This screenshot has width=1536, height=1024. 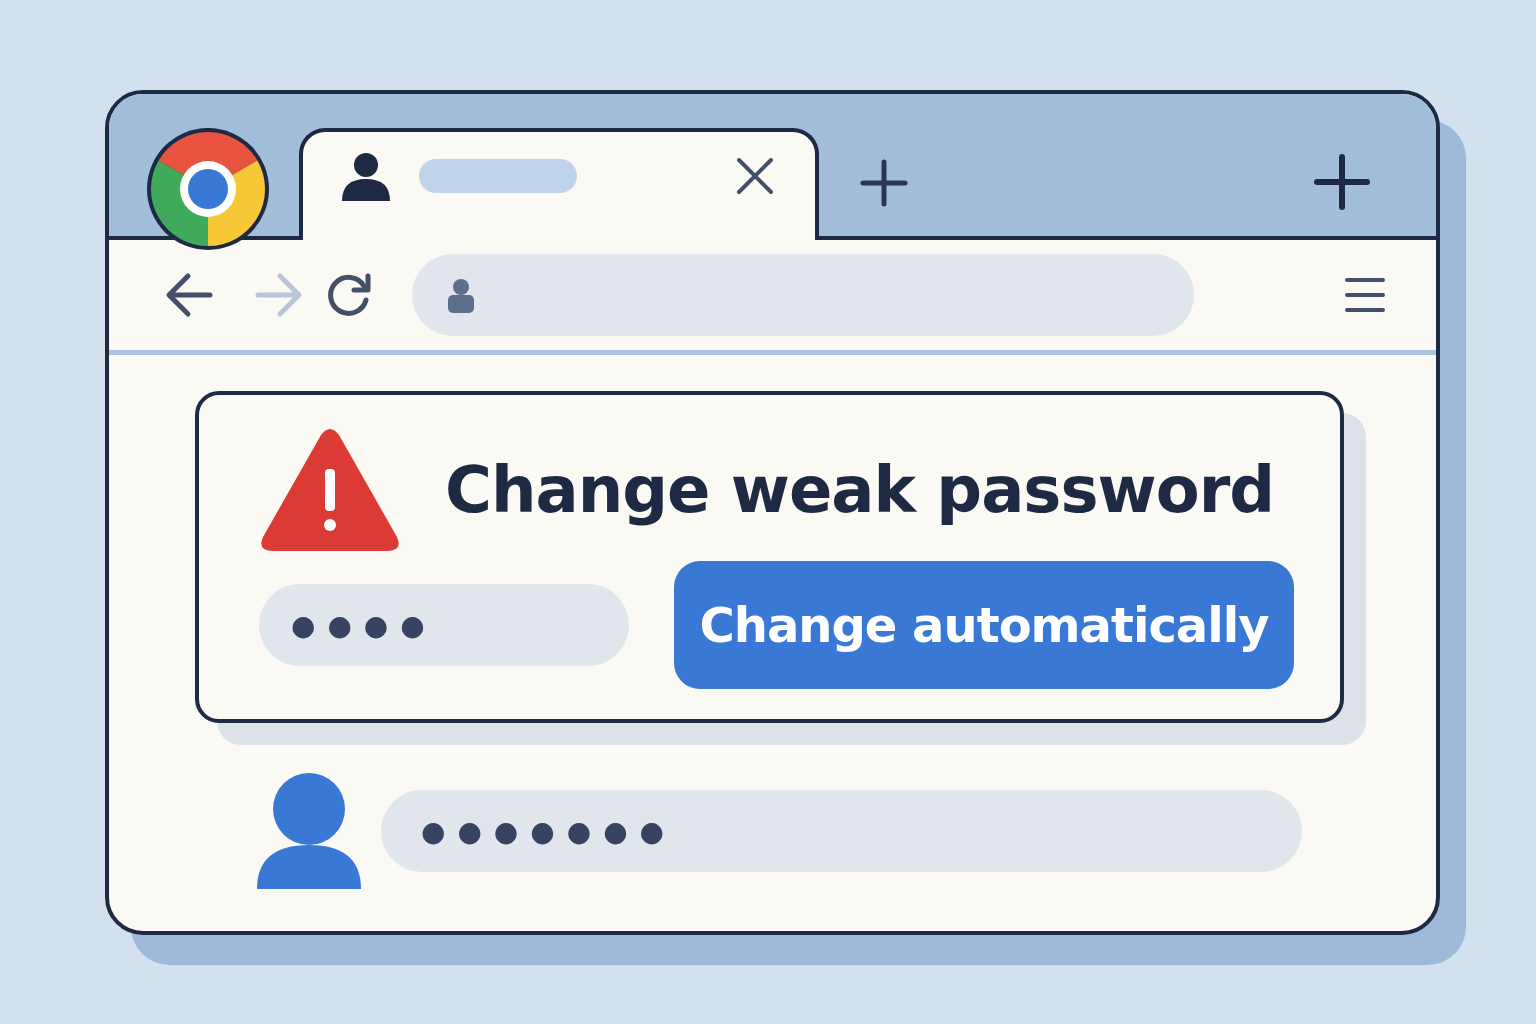 What do you see at coordinates (859, 490) in the screenshot?
I see `alert-title: Change weak password` at bounding box center [859, 490].